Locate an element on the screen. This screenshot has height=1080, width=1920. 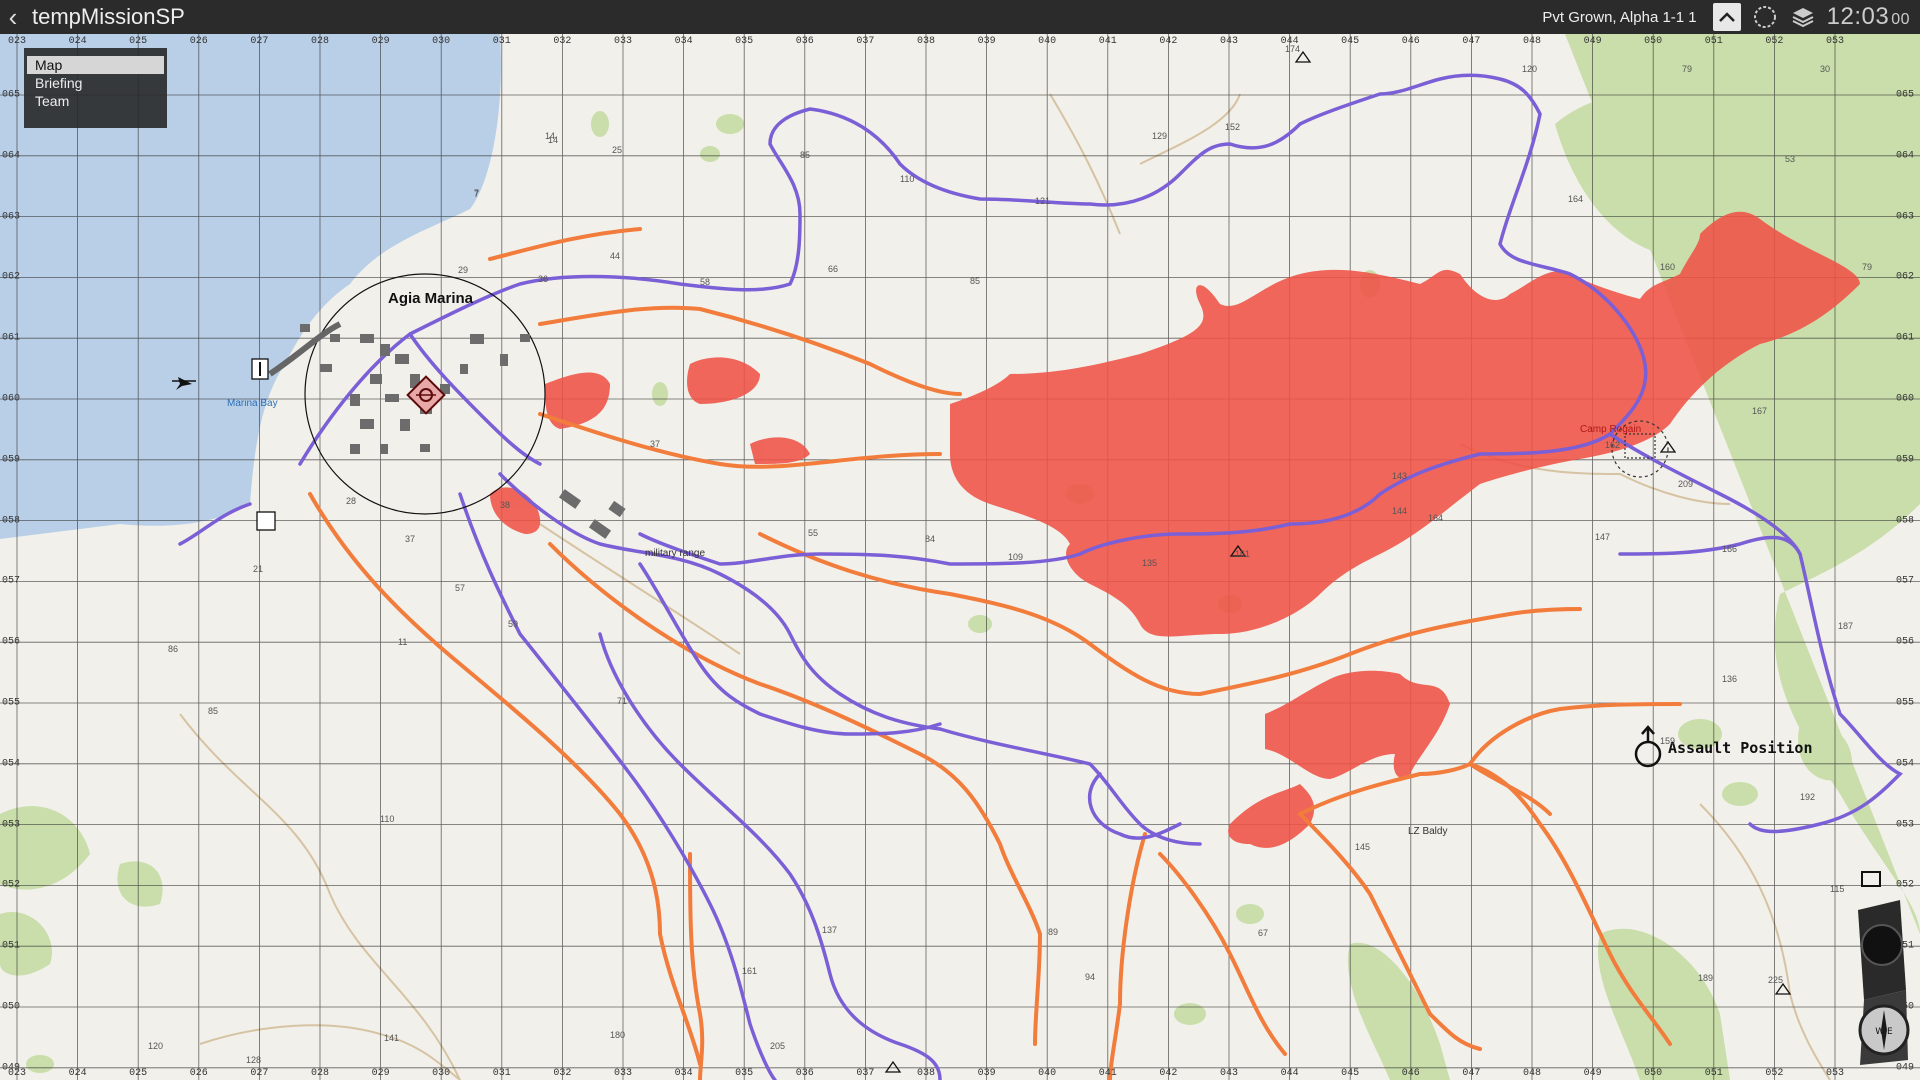
grid-coord-x: 037 is located at coordinates (865, 1073).